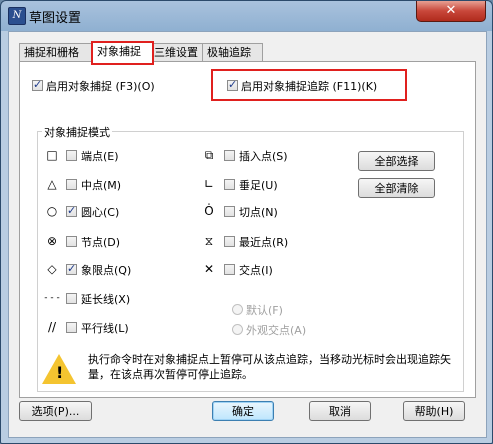 Image resolution: width=493 pixels, height=444 pixels. I want to click on tab-object-snap: 对象捕捉, so click(122, 53).